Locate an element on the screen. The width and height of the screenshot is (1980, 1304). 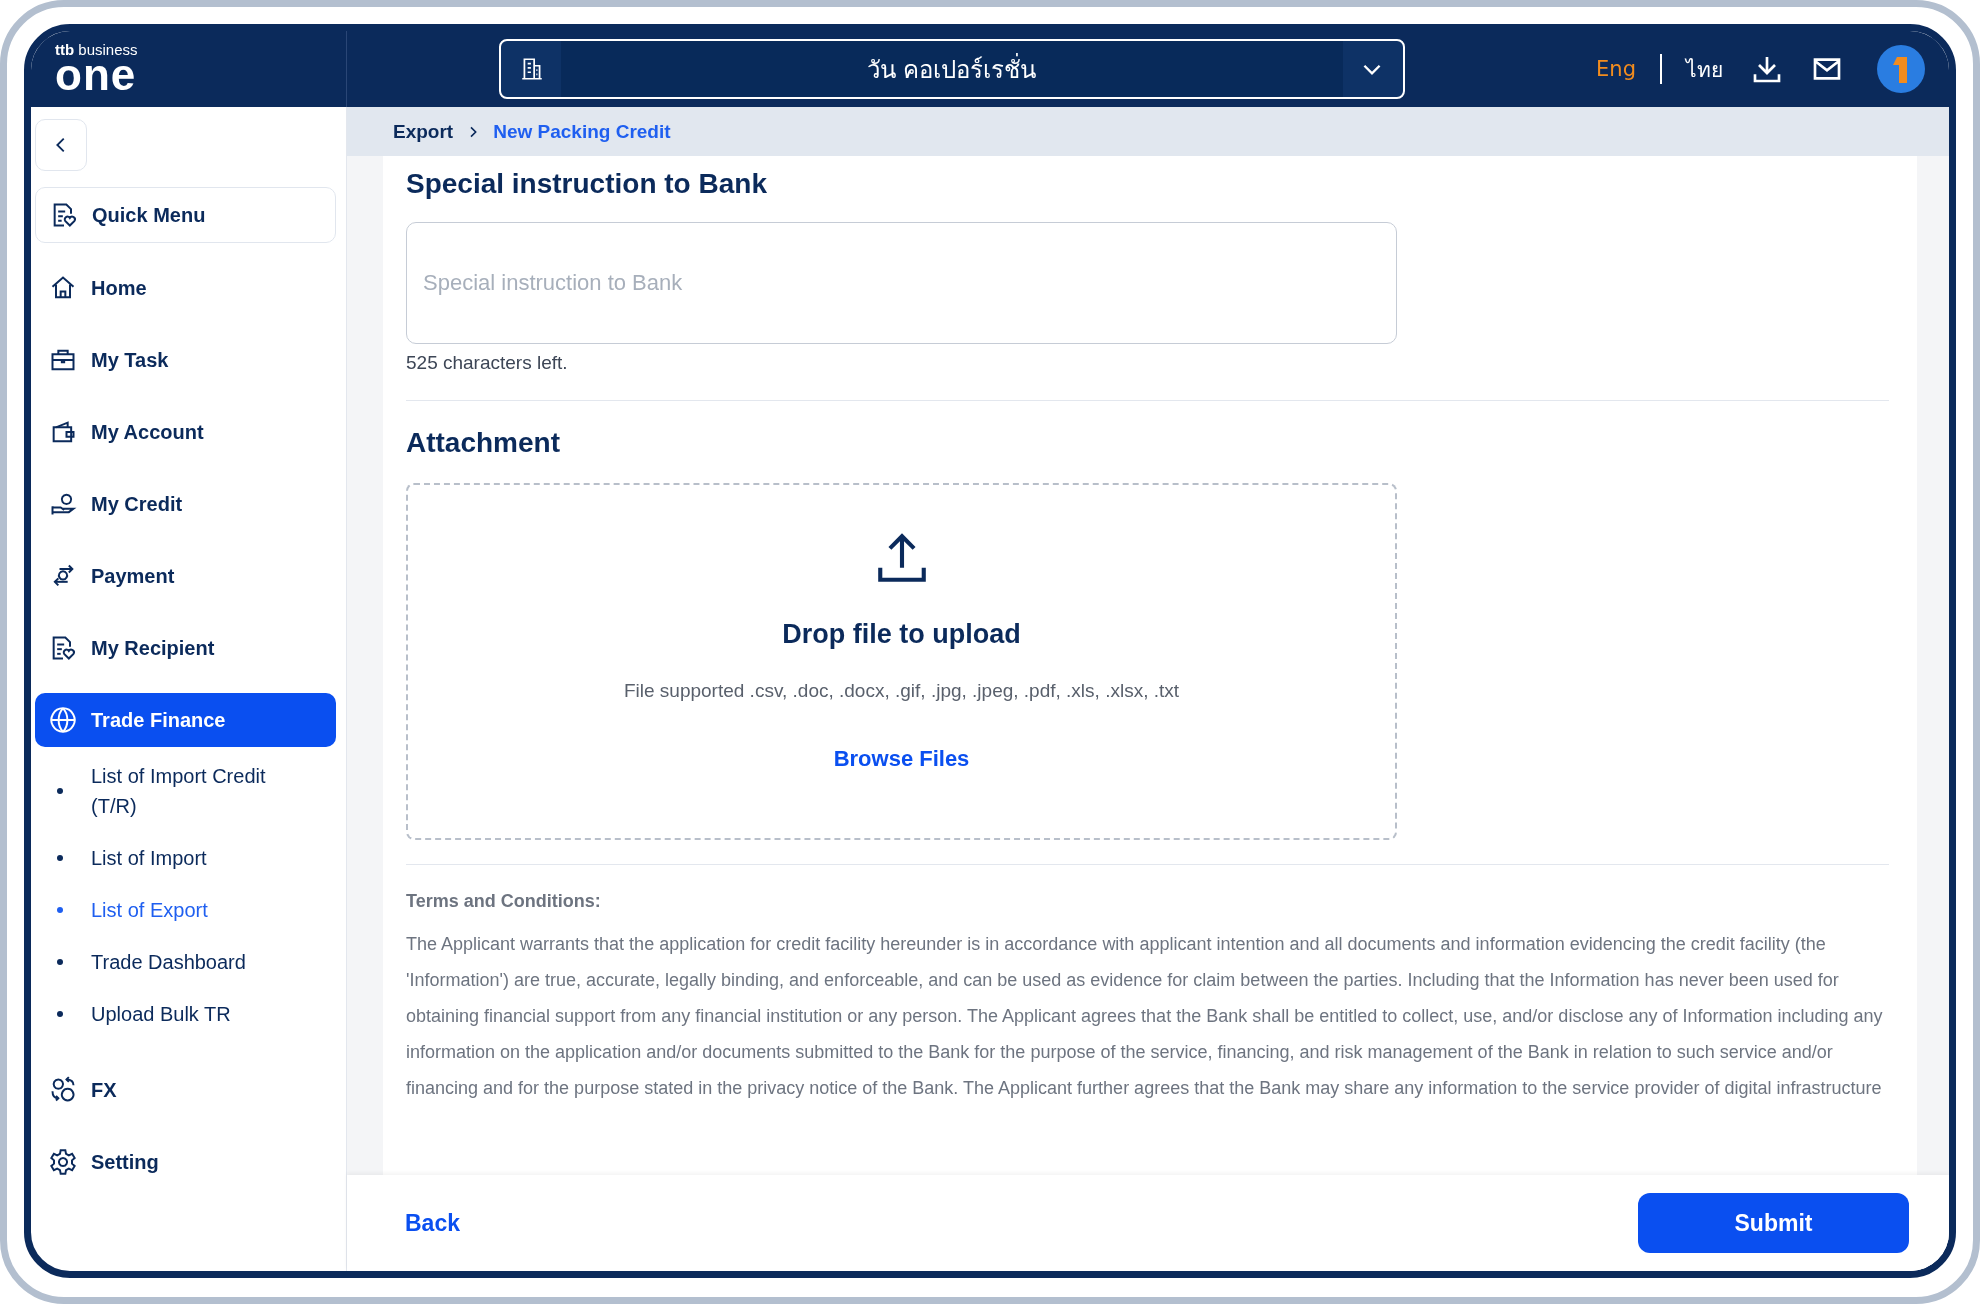
nav-item: Home is located at coordinates (185, 288).